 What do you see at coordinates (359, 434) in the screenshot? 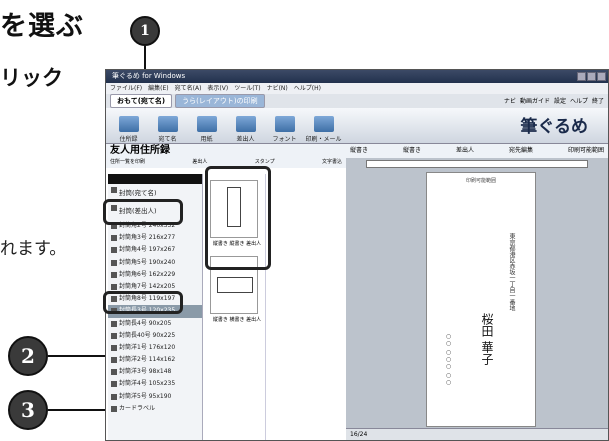
I see `page-indicator: 16/24` at bounding box center [359, 434].